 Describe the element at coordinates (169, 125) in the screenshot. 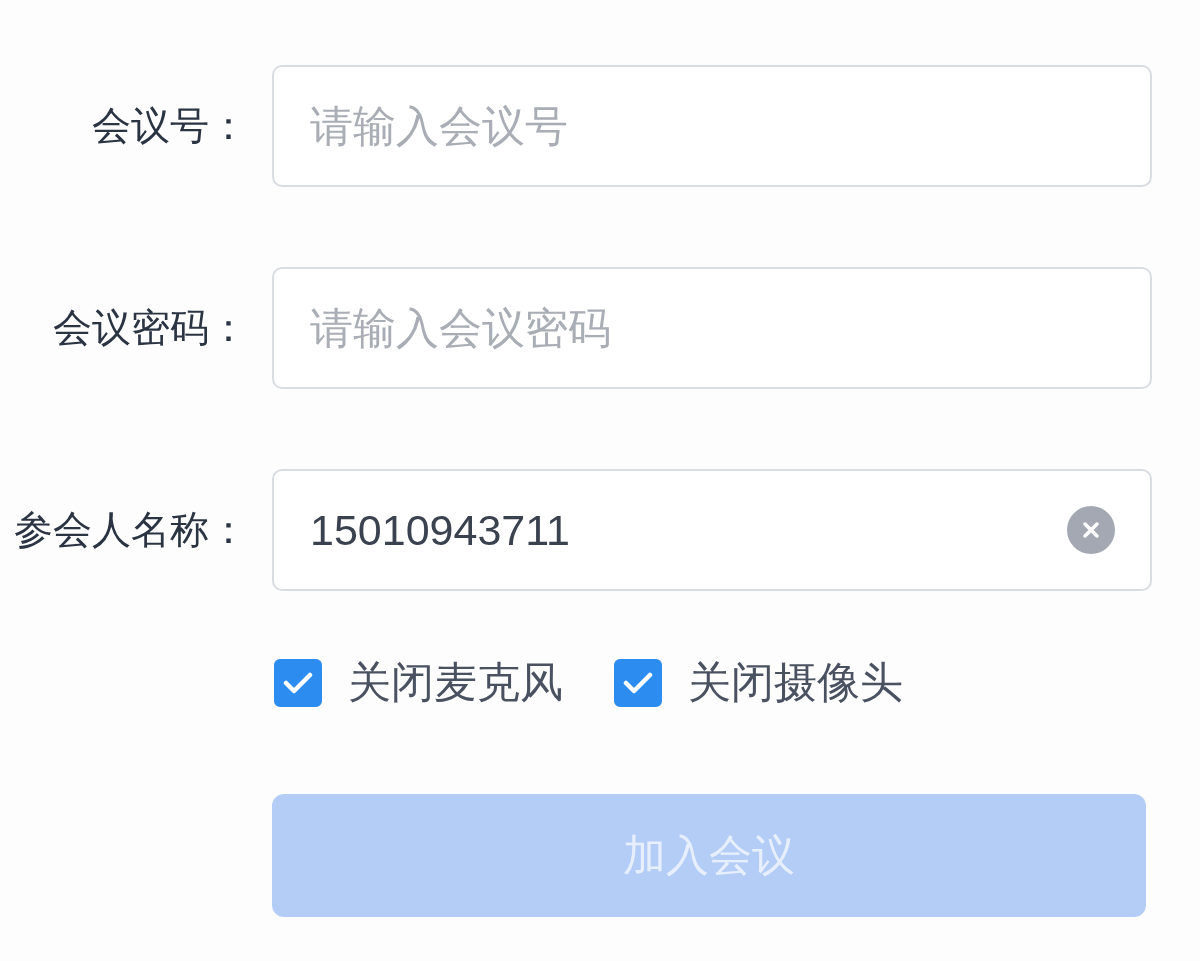

I see `field-label: 会议号：` at that location.